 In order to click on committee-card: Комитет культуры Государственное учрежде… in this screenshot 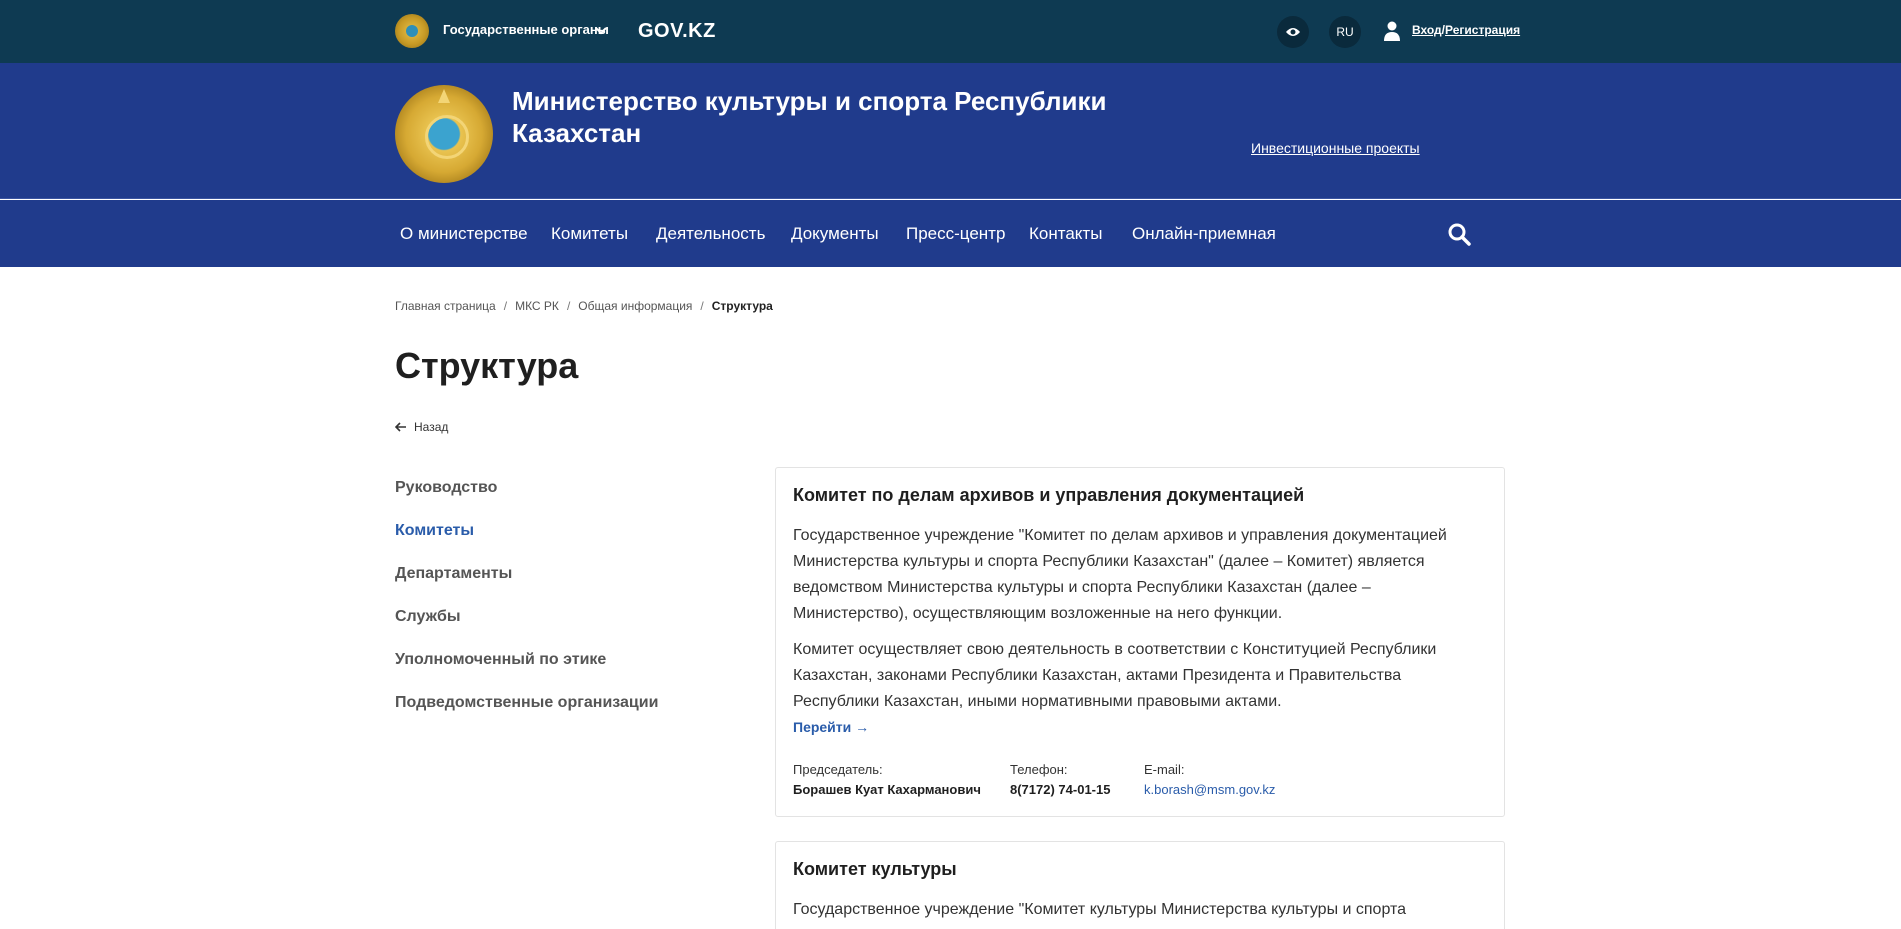, I will do `click(1140, 885)`.